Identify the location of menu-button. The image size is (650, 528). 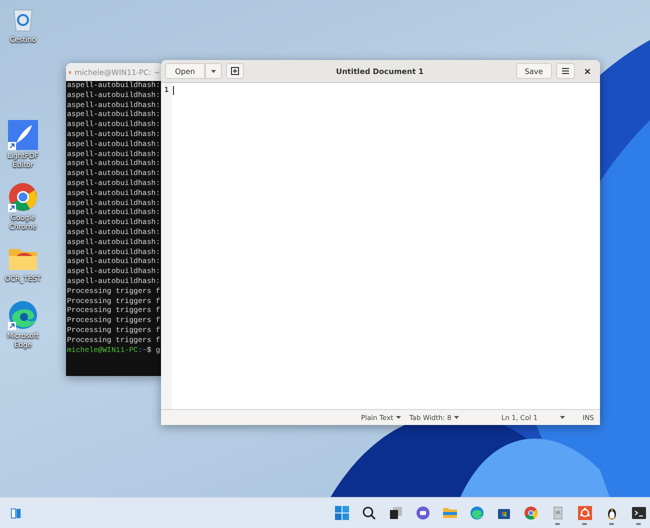
(565, 71).